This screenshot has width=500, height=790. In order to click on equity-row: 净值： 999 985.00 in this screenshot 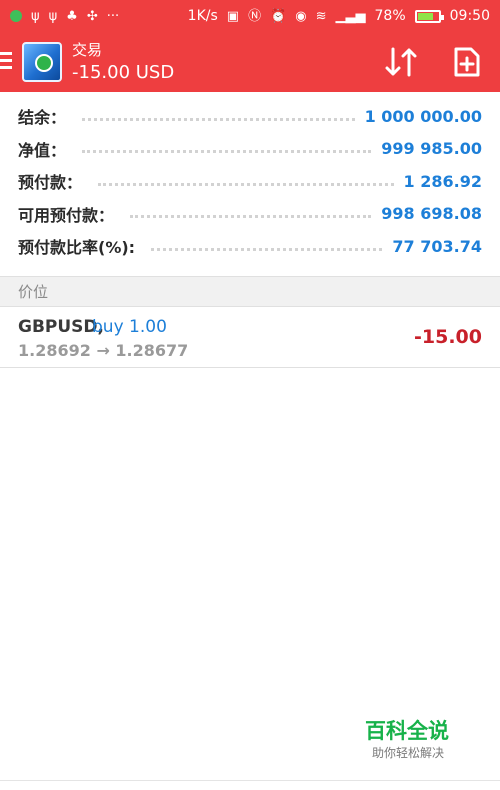, I will do `click(250, 149)`.